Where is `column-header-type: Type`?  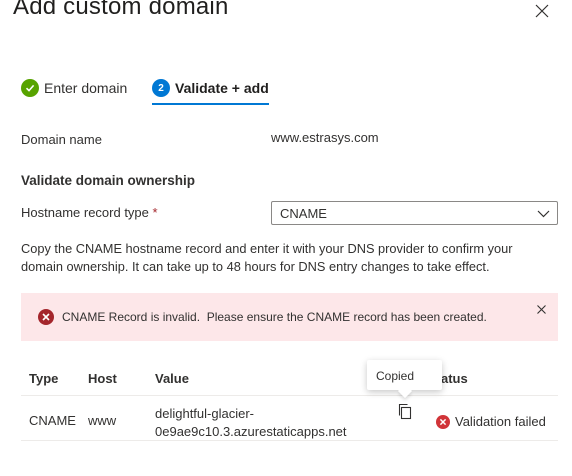
column-header-type: Type is located at coordinates (44, 378).